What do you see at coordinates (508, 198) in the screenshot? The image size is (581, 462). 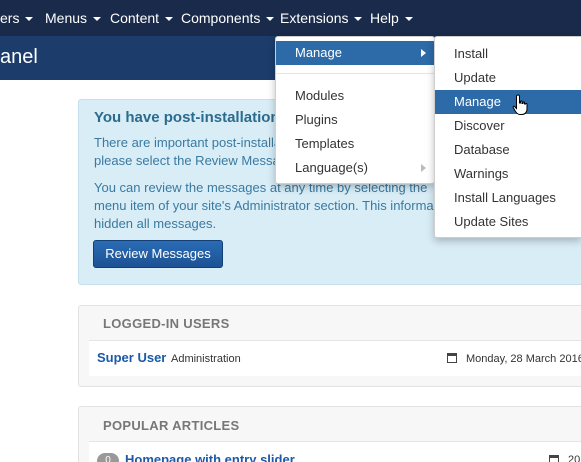 I see `submenu-item-install-languages: Install Languages` at bounding box center [508, 198].